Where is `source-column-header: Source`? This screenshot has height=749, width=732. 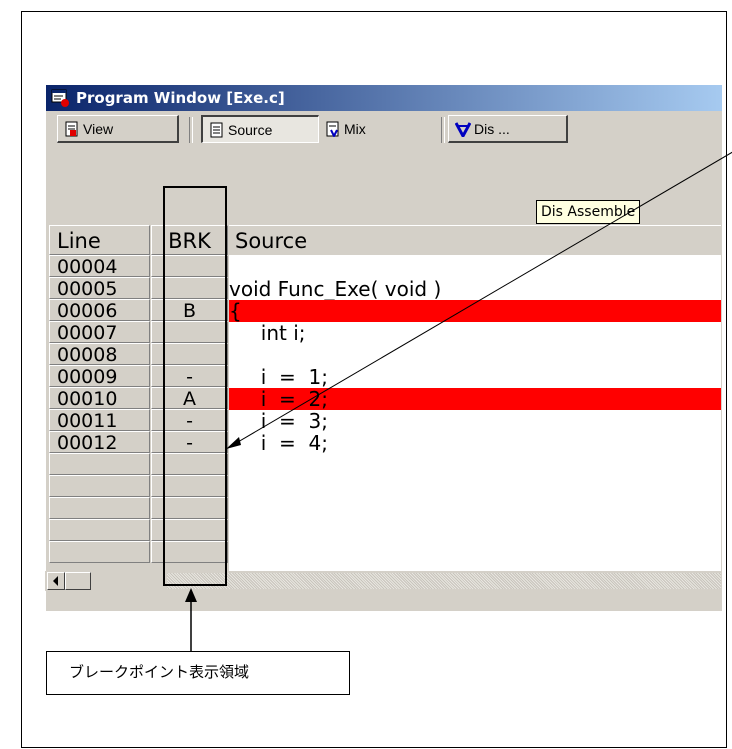
source-column-header: Source is located at coordinates (475, 240).